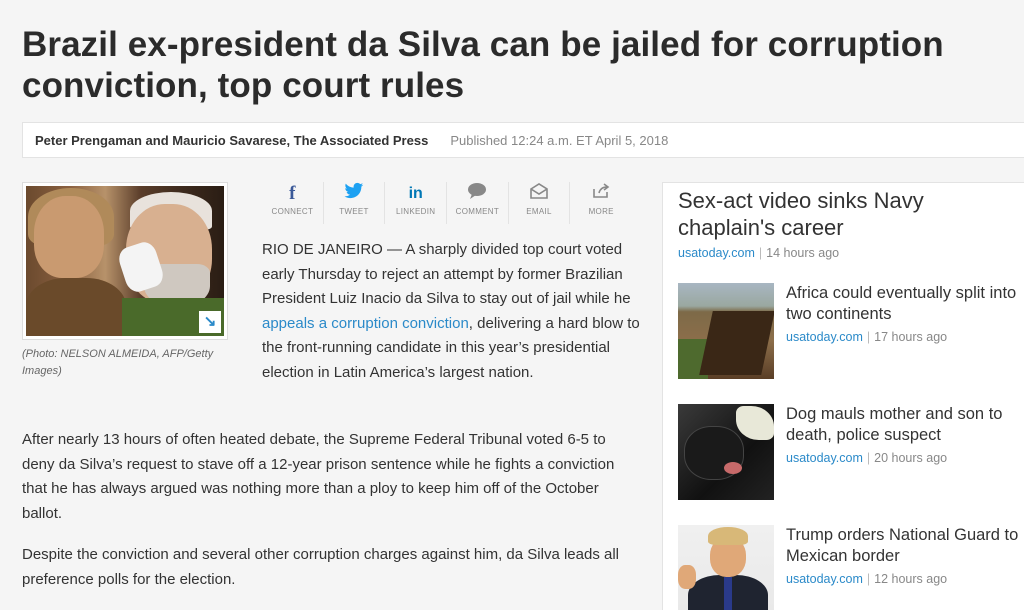  Describe the element at coordinates (416, 211) in the screenshot. I see `share-label: LINKEDIN` at that location.